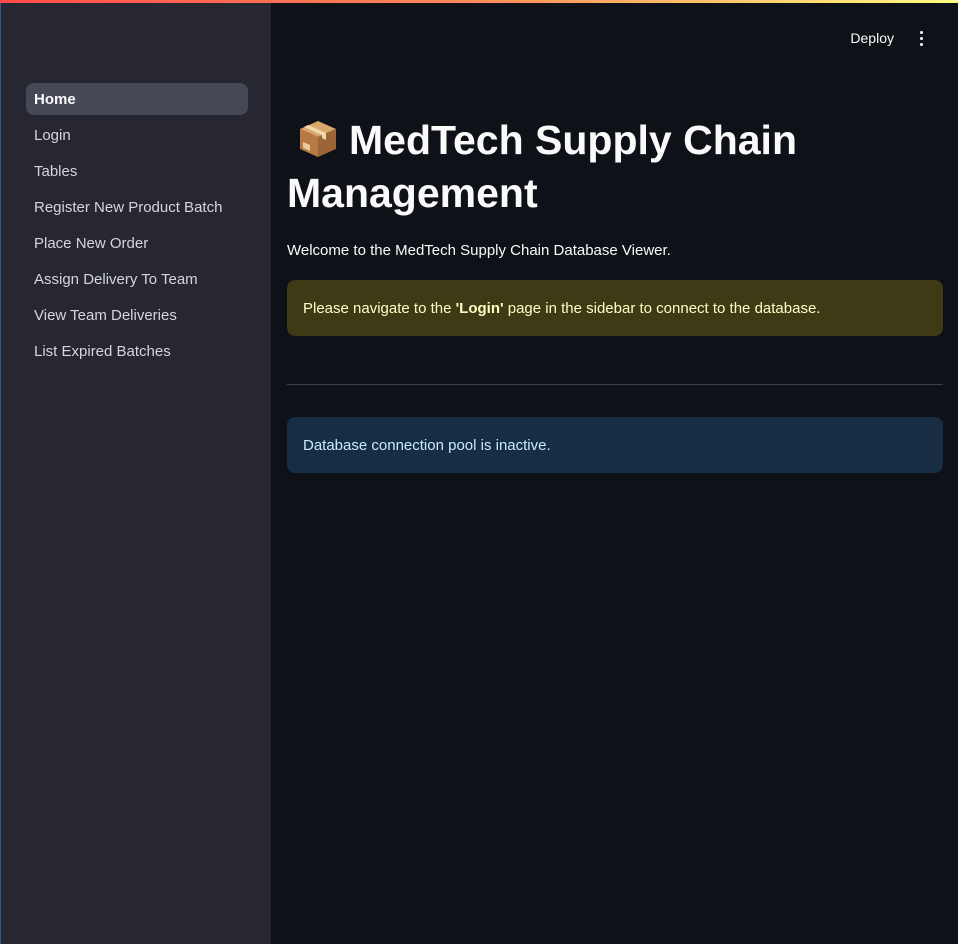 Image resolution: width=958 pixels, height=944 pixels. What do you see at coordinates (137, 135) in the screenshot?
I see `sidebar-item-login: Login` at bounding box center [137, 135].